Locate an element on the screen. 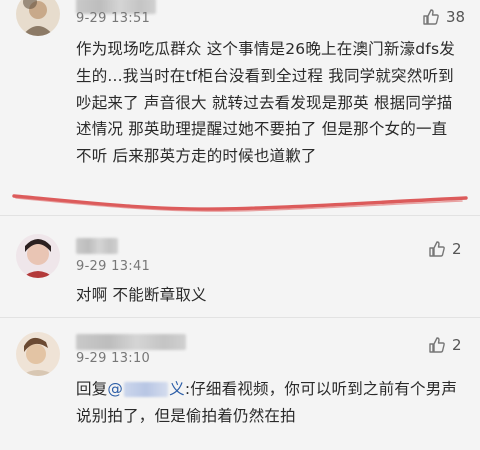 This screenshot has width=480, height=450. comment-text: 对啊 不能断章取义 is located at coordinates (141, 295).